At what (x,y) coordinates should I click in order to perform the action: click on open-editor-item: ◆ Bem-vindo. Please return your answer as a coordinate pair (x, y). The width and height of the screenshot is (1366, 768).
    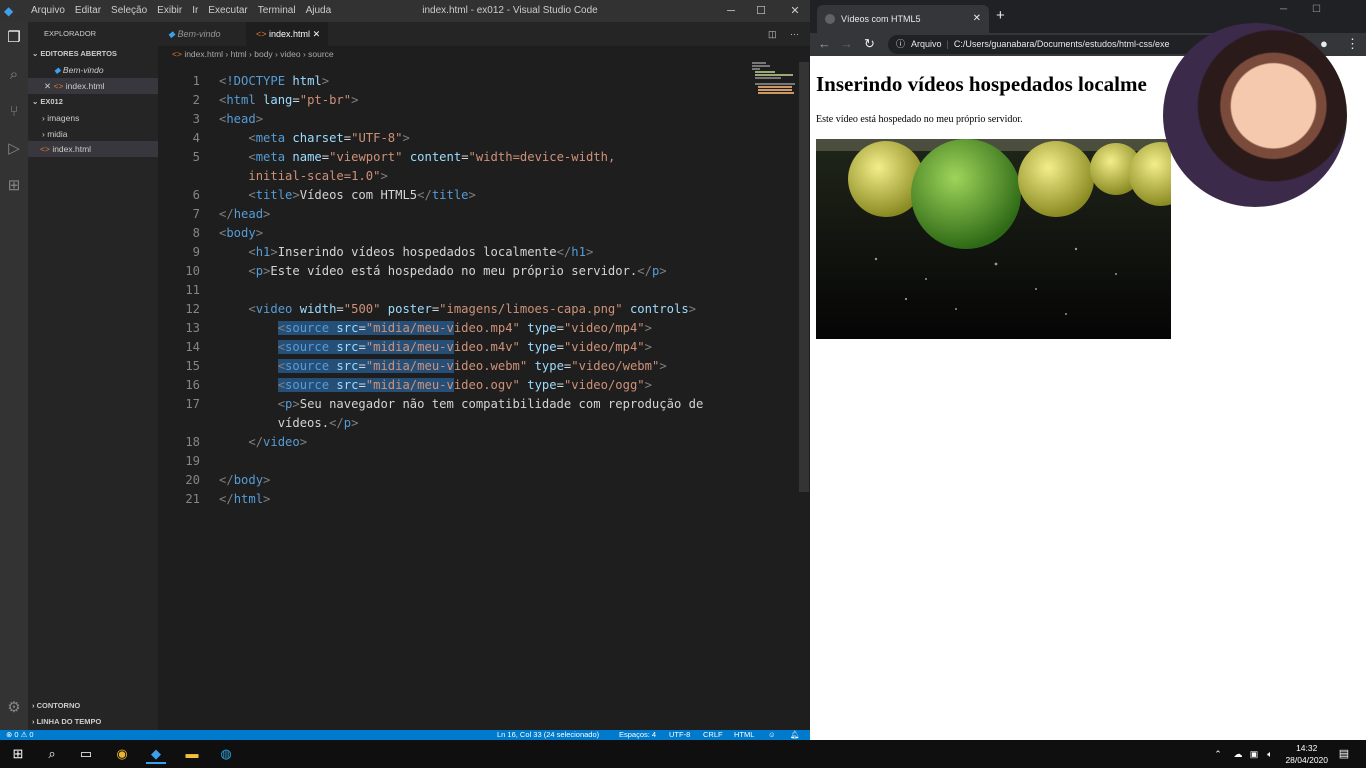
    Looking at the image, I should click on (93, 70).